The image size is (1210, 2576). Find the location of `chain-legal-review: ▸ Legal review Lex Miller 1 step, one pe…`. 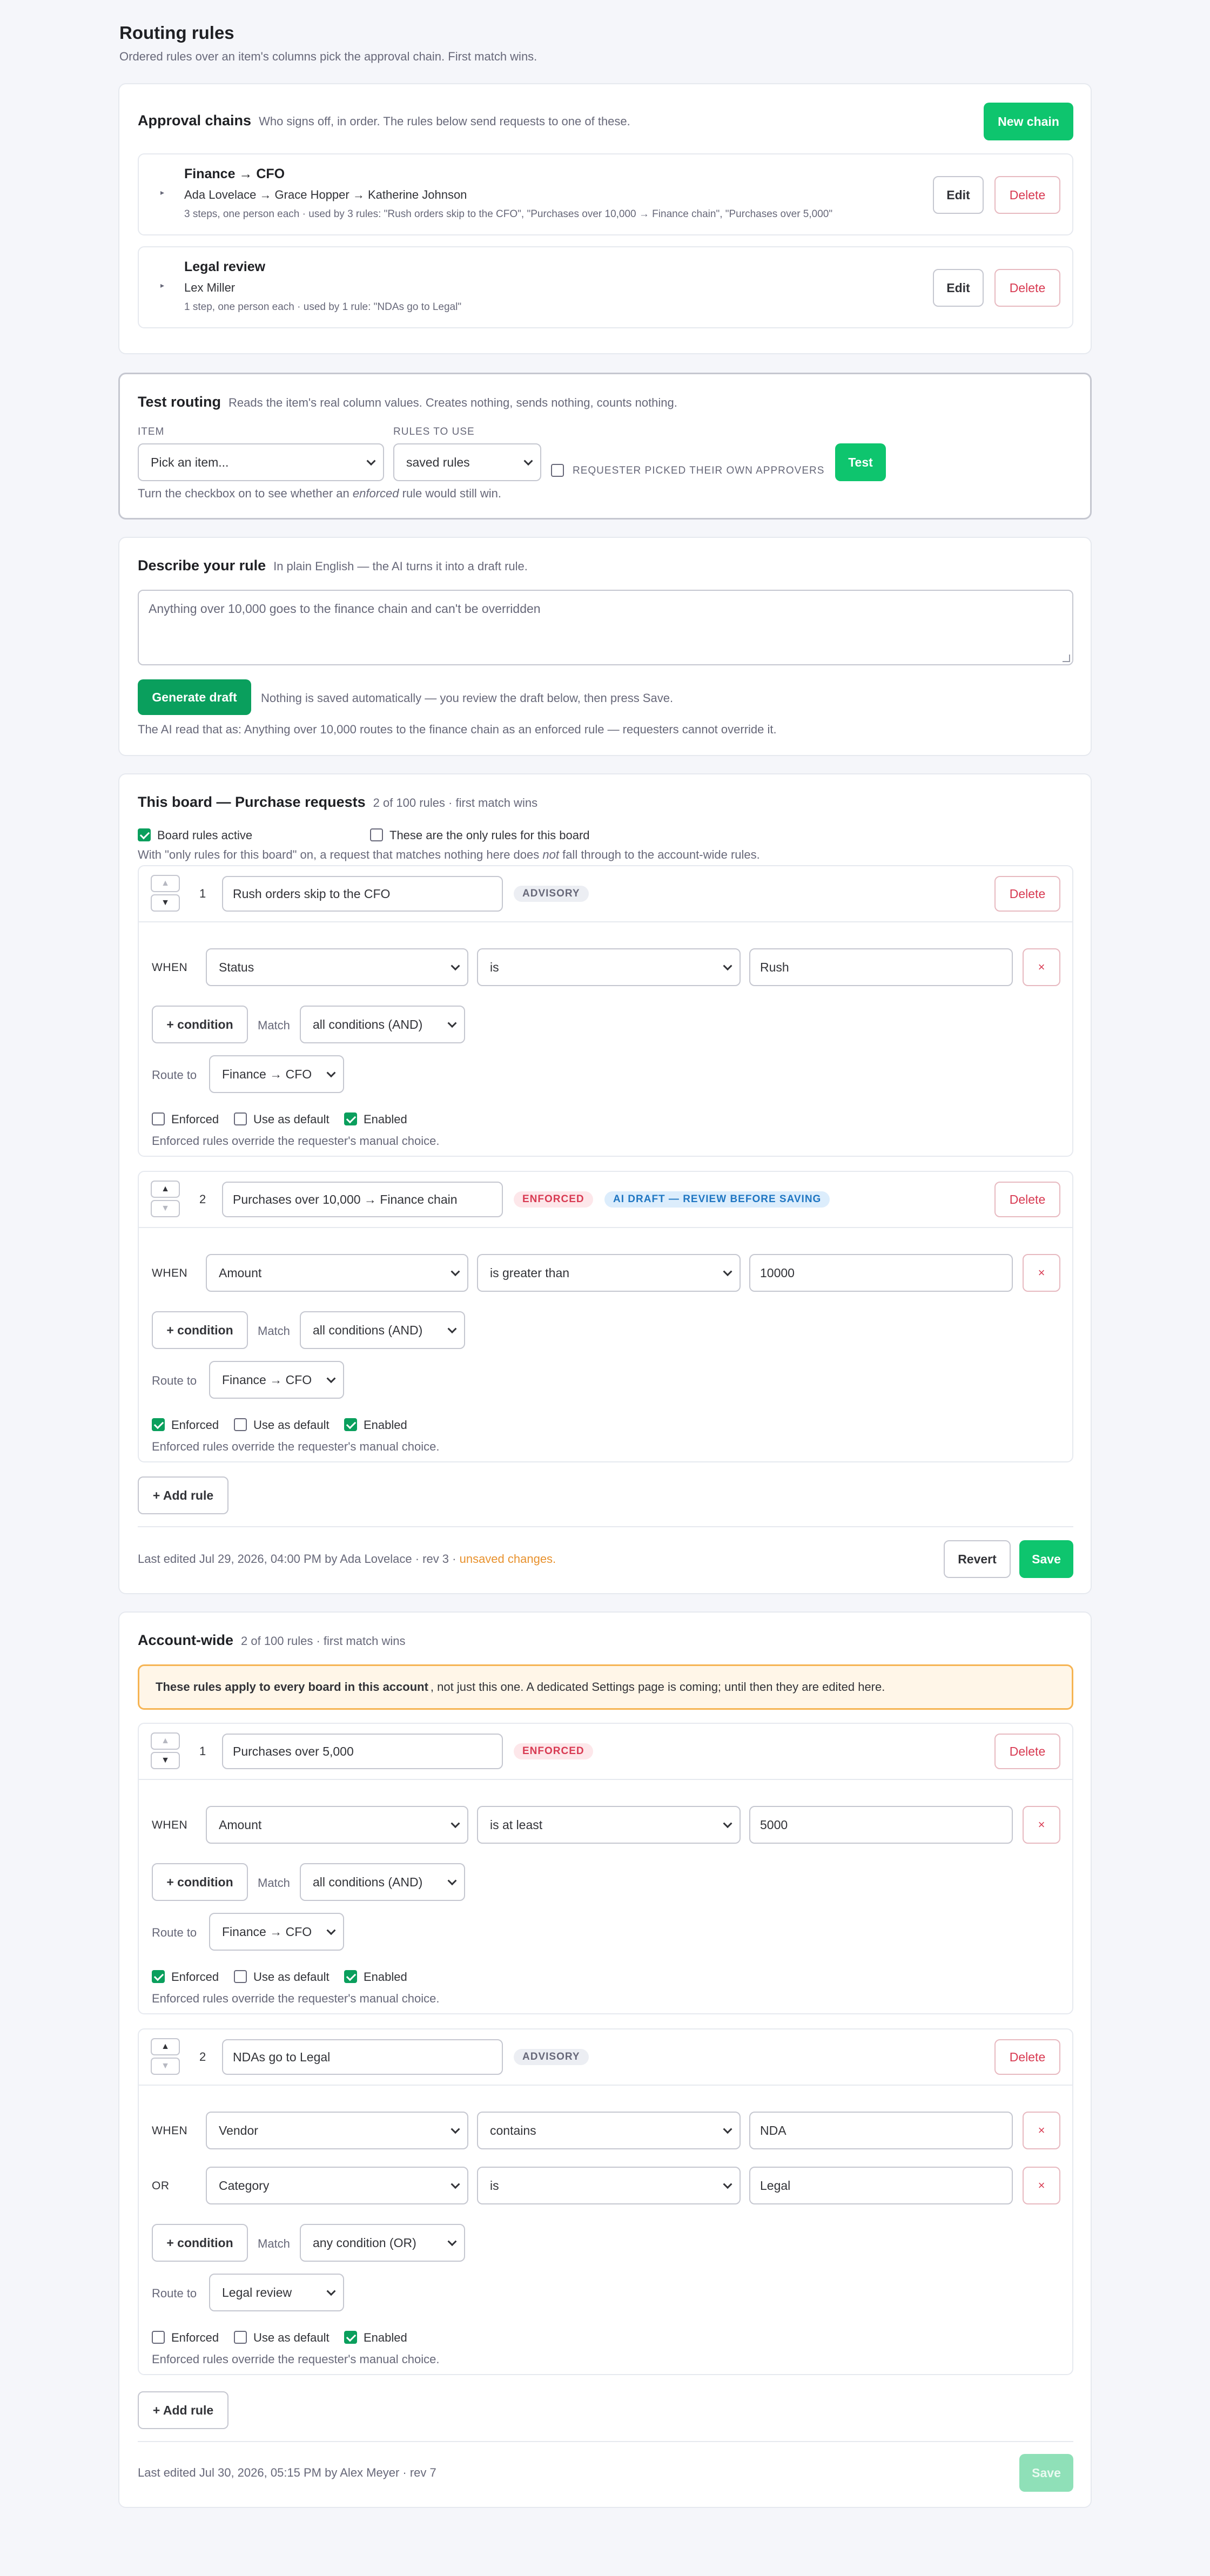

chain-legal-review: ▸ Legal review Lex Miller 1 step, one pe… is located at coordinates (605, 287).